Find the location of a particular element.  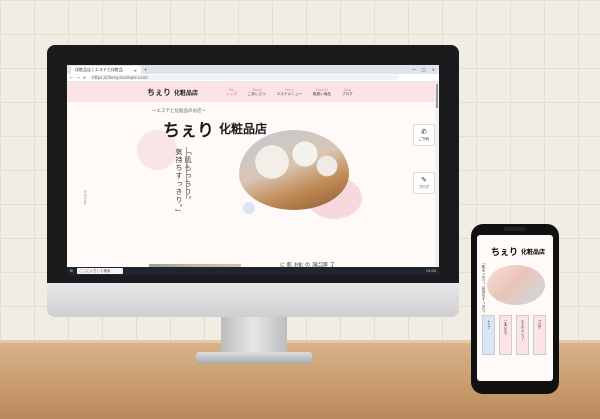

nav-jp-label: ブログ is located at coordinates (347, 93).